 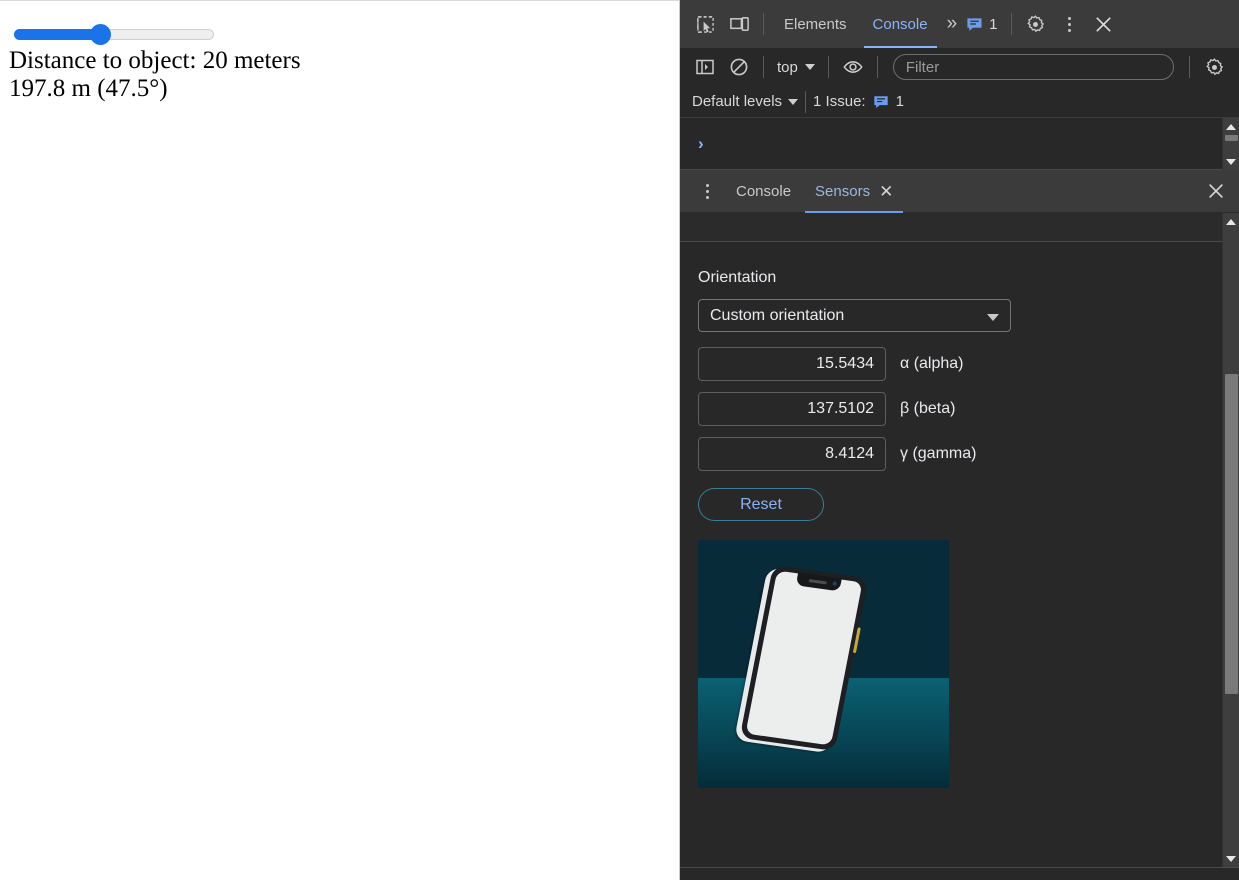 I want to click on close-icon, so click(x=1104, y=24).